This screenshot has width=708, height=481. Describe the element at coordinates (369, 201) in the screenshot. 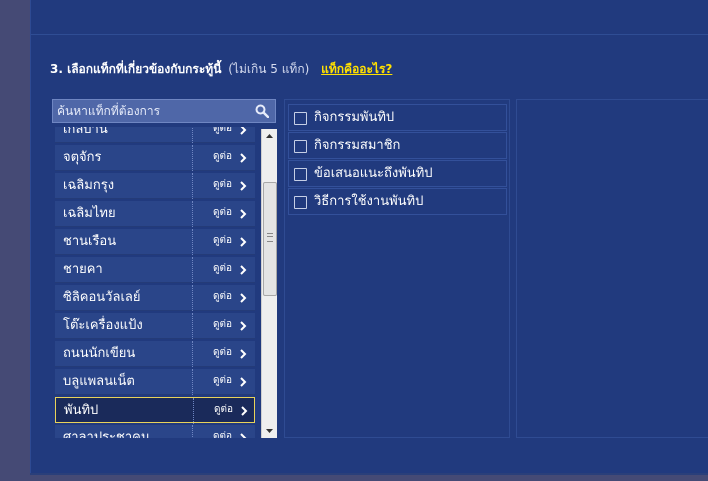

I see `sub-tag-label: วิธีการใช้งานพันทิป` at that location.